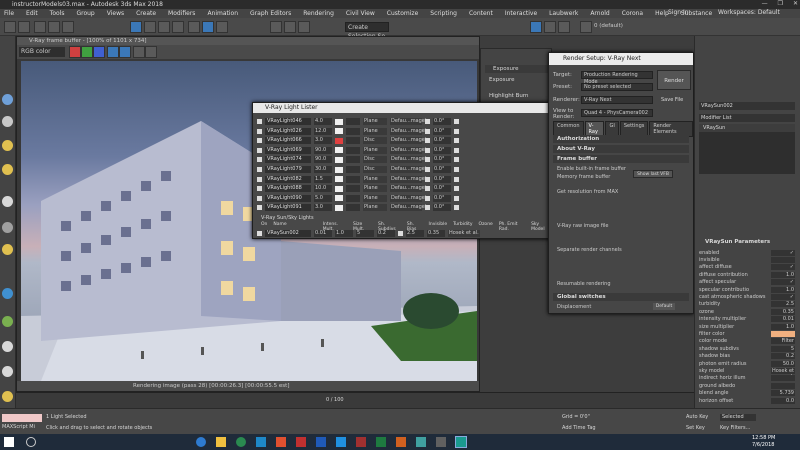  What do you see at coordinates (24, 27) in the screenshot?
I see `redo-icon` at bounding box center [24, 27].